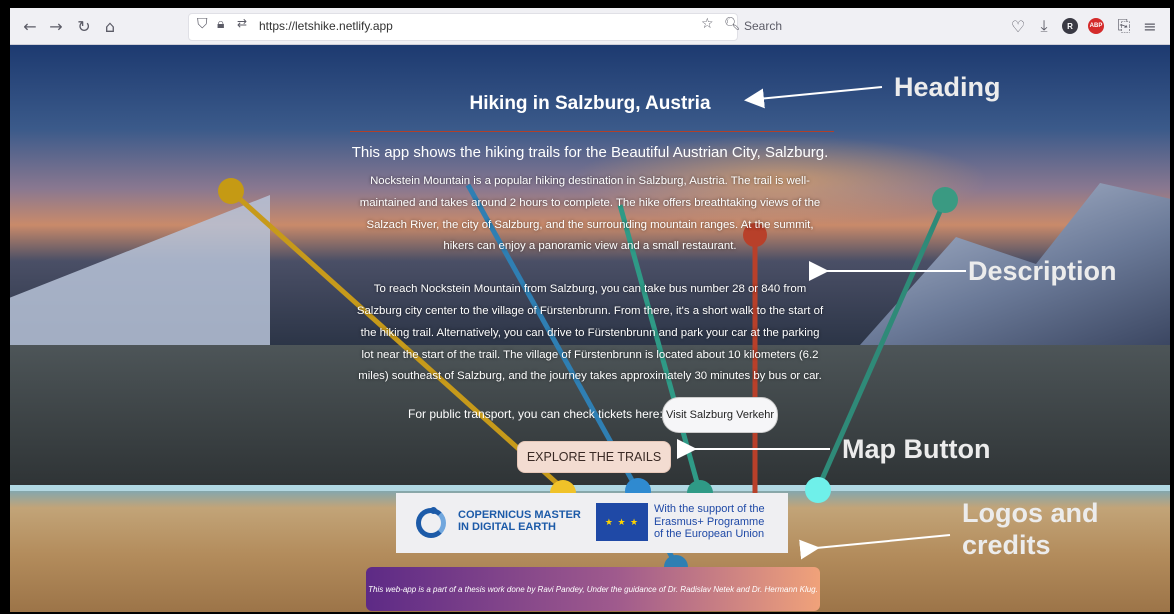 The width and height of the screenshot is (1174, 614). I want to click on pocket-icon: ♡, so click(1018, 26).